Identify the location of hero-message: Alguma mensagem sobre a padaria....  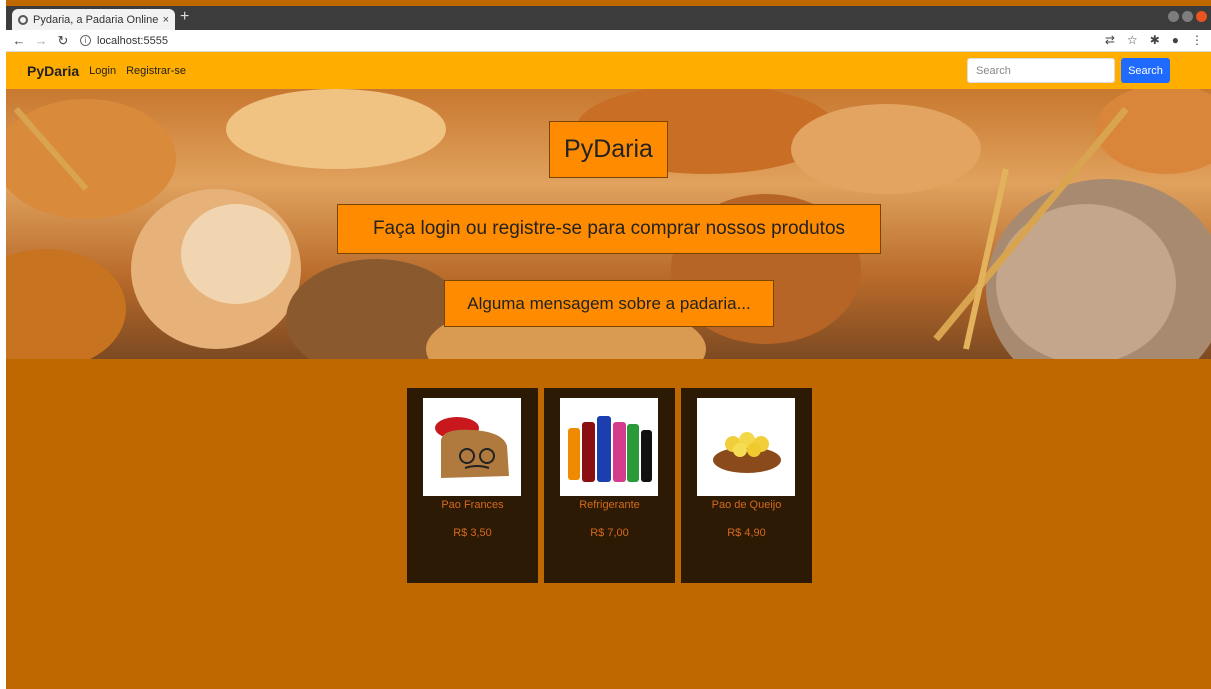
(609, 303).